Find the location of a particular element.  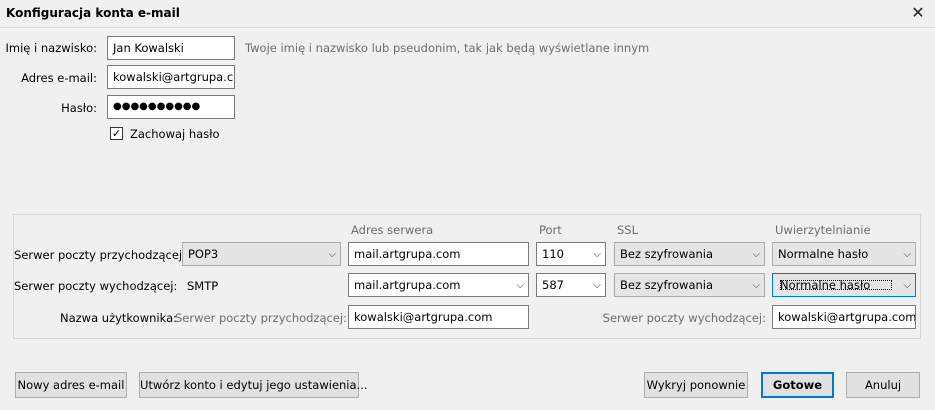

incoming-auth-value: Normalne hasło is located at coordinates (823, 254).